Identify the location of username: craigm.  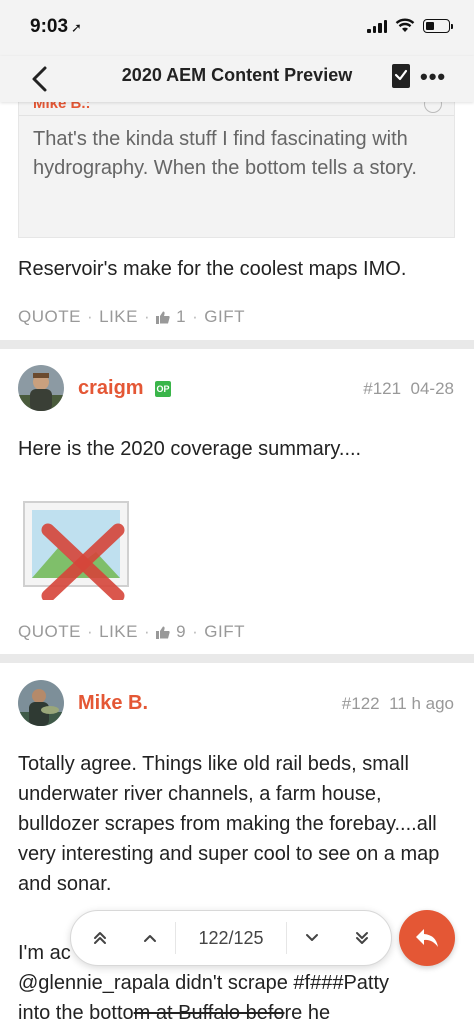
(111, 388).